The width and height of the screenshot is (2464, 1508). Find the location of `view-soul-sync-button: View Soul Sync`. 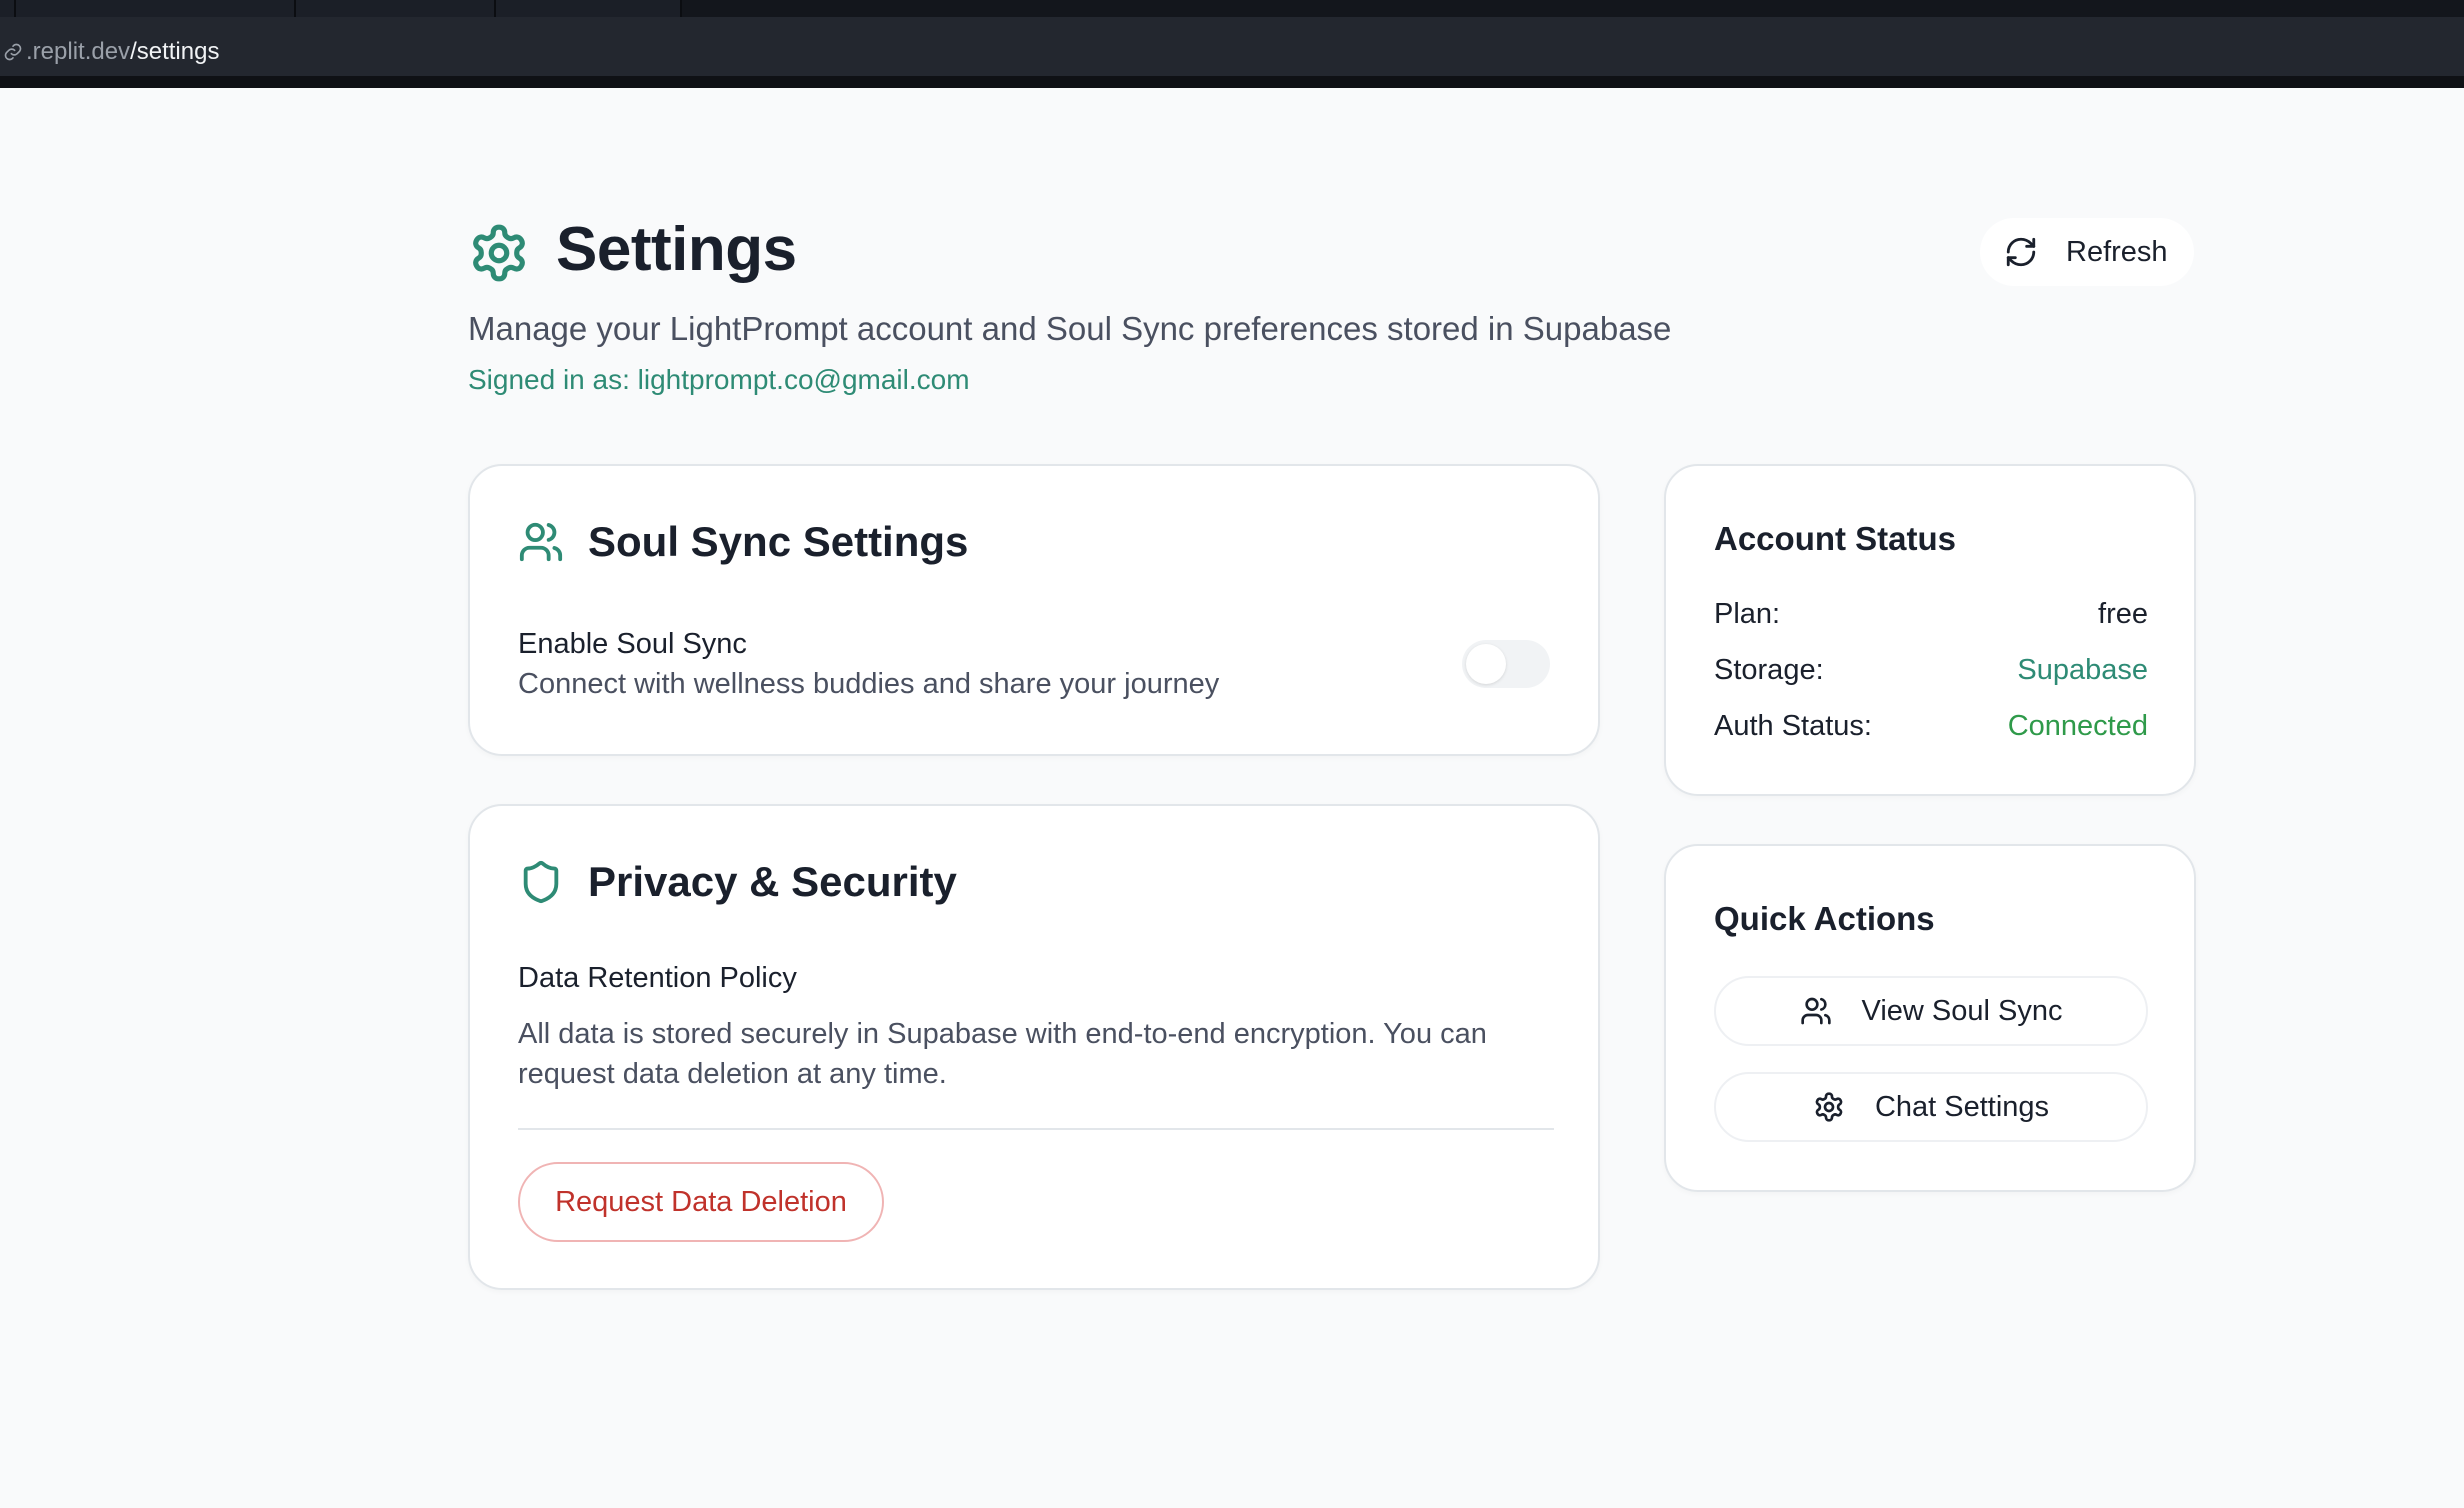

view-soul-sync-button: View Soul Sync is located at coordinates (1931, 1011).